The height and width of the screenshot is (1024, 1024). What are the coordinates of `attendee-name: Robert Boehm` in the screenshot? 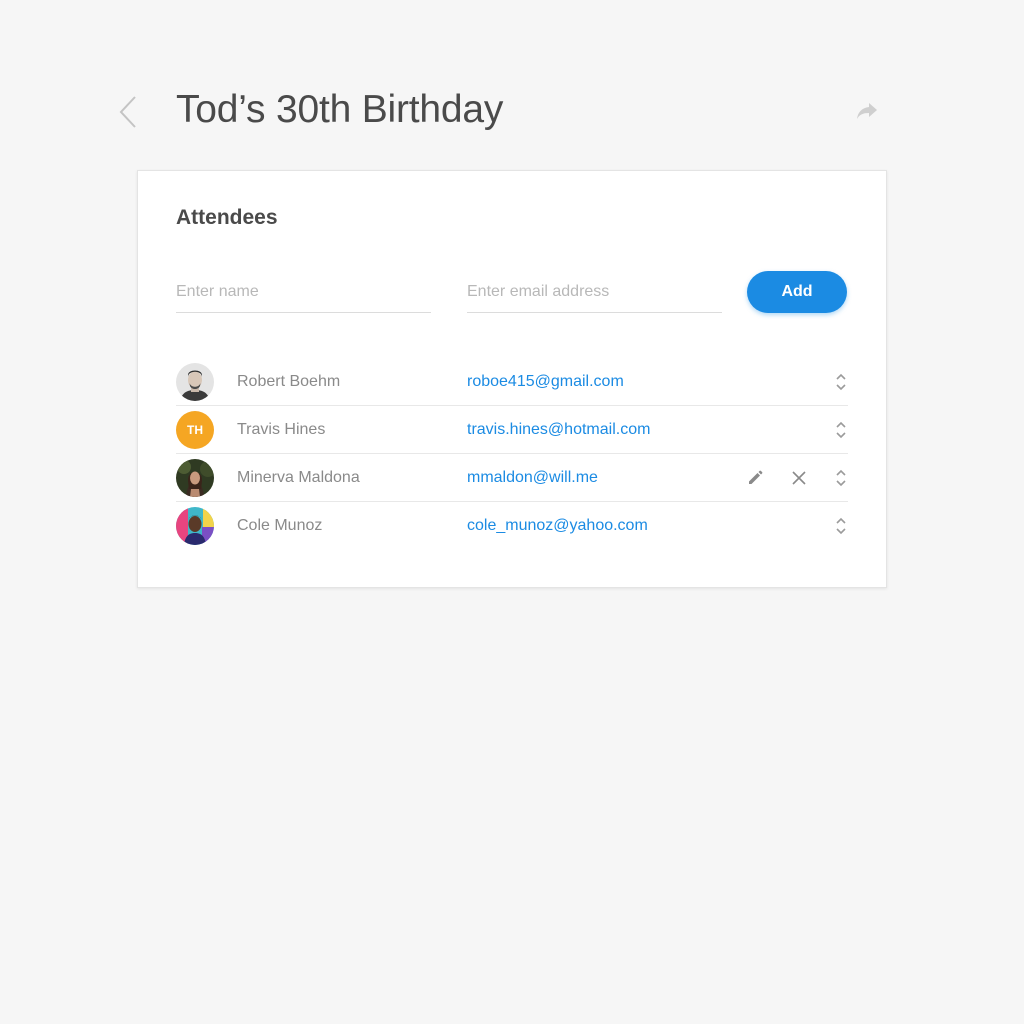 It's located at (289, 381).